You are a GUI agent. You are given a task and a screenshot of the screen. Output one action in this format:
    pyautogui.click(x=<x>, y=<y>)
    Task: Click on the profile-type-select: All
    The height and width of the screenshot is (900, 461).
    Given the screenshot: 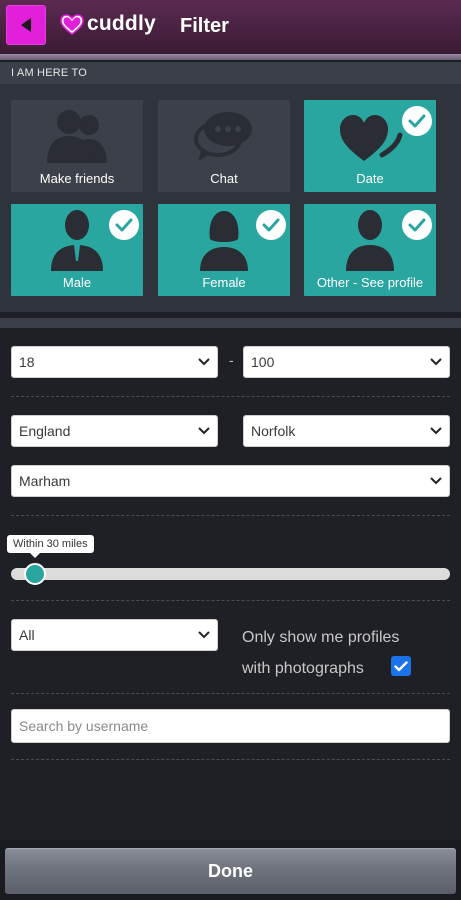 What is the action you would take?
    pyautogui.click(x=114, y=635)
    